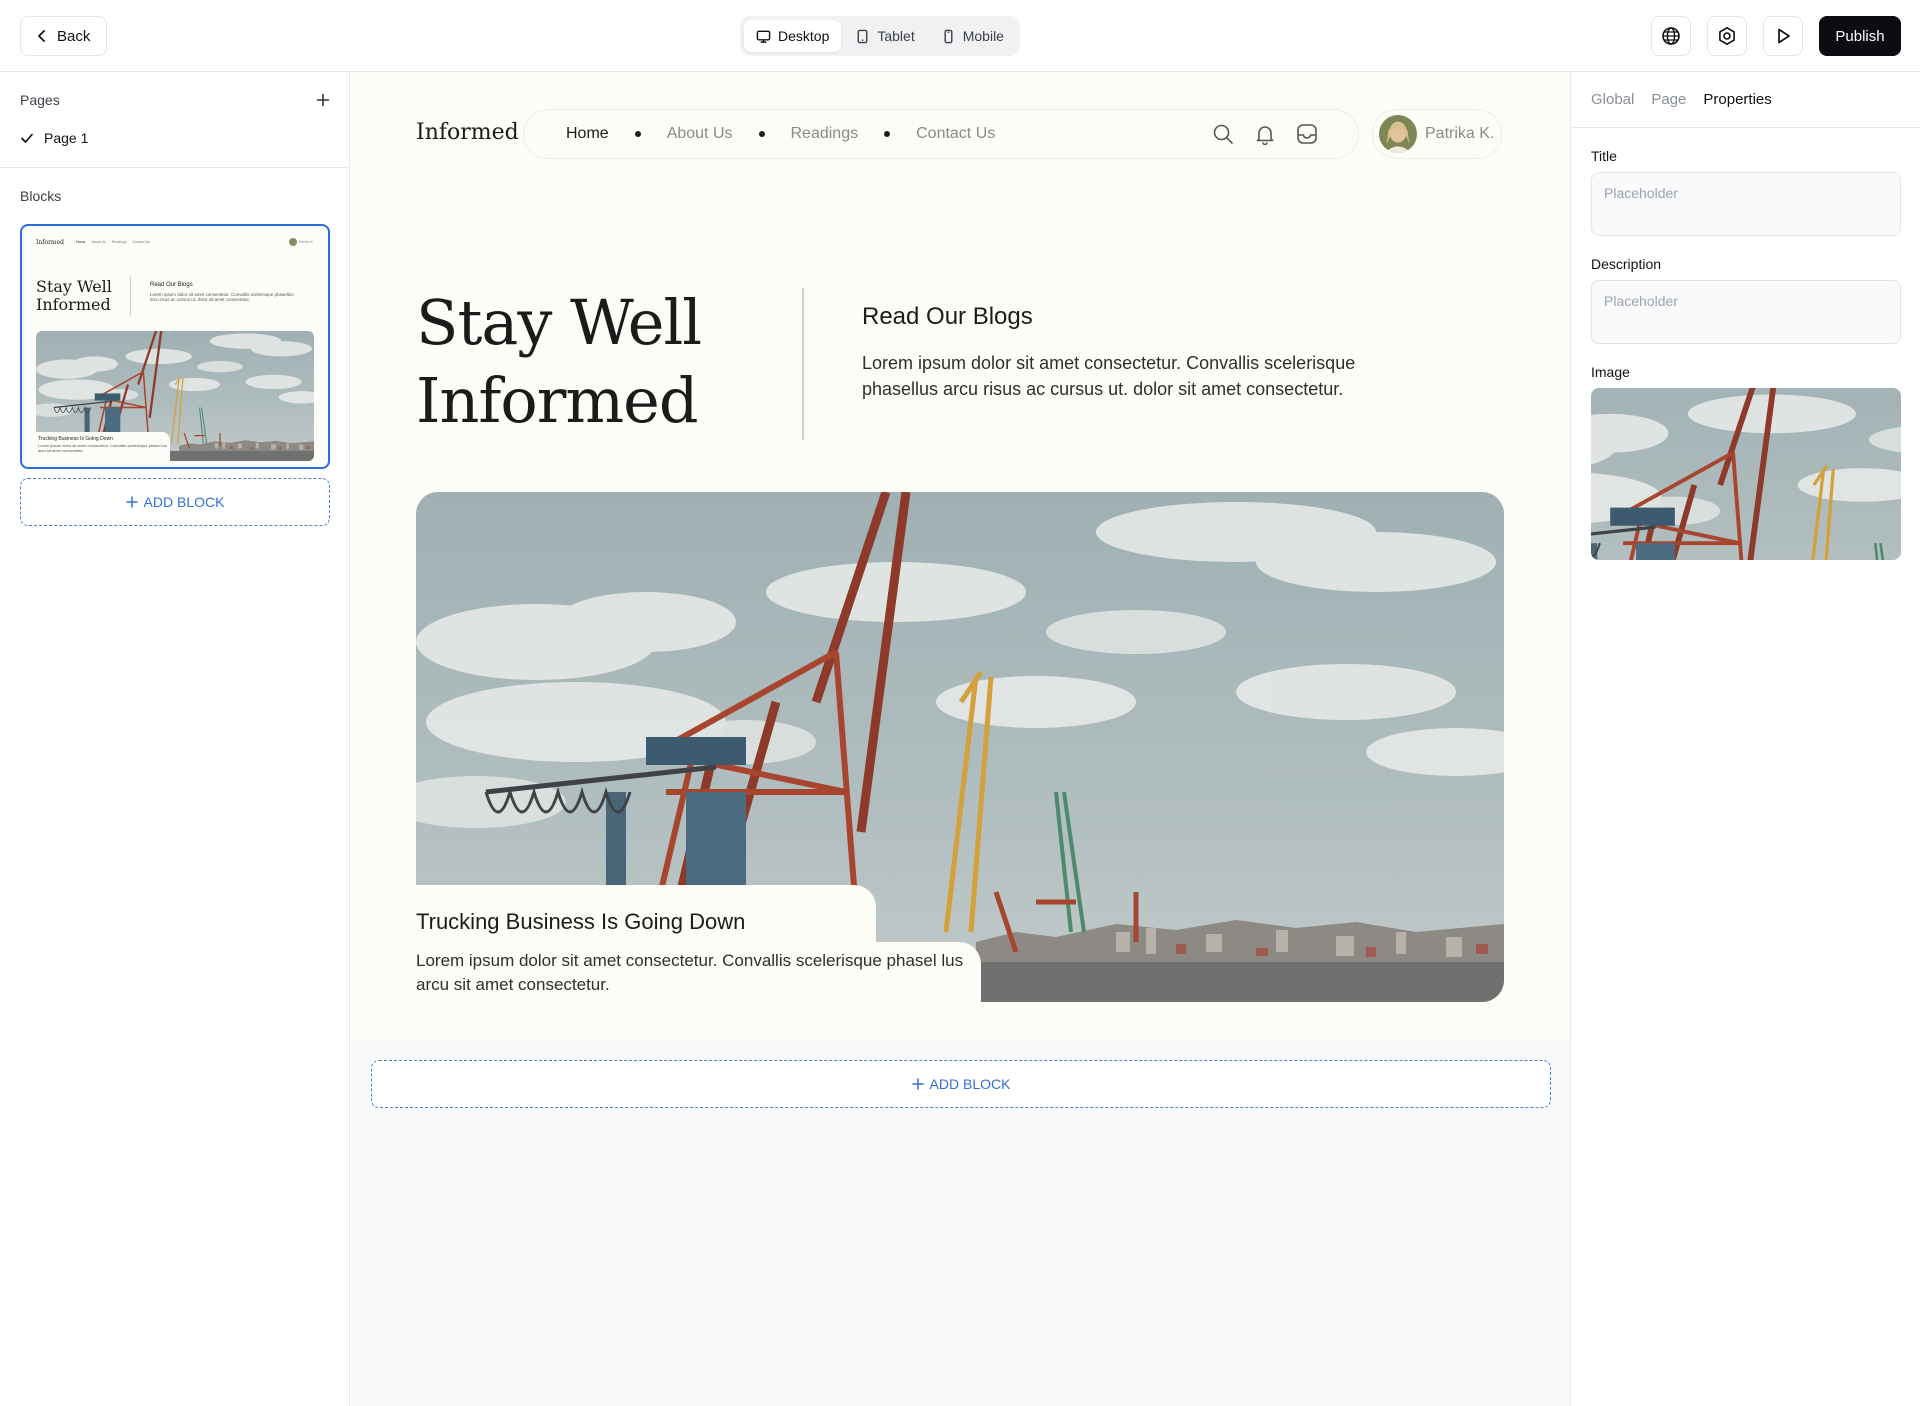 This screenshot has height=1406, width=1920. Describe the element at coordinates (81, 242) in the screenshot. I see `thumb-nav-link: Home` at that location.